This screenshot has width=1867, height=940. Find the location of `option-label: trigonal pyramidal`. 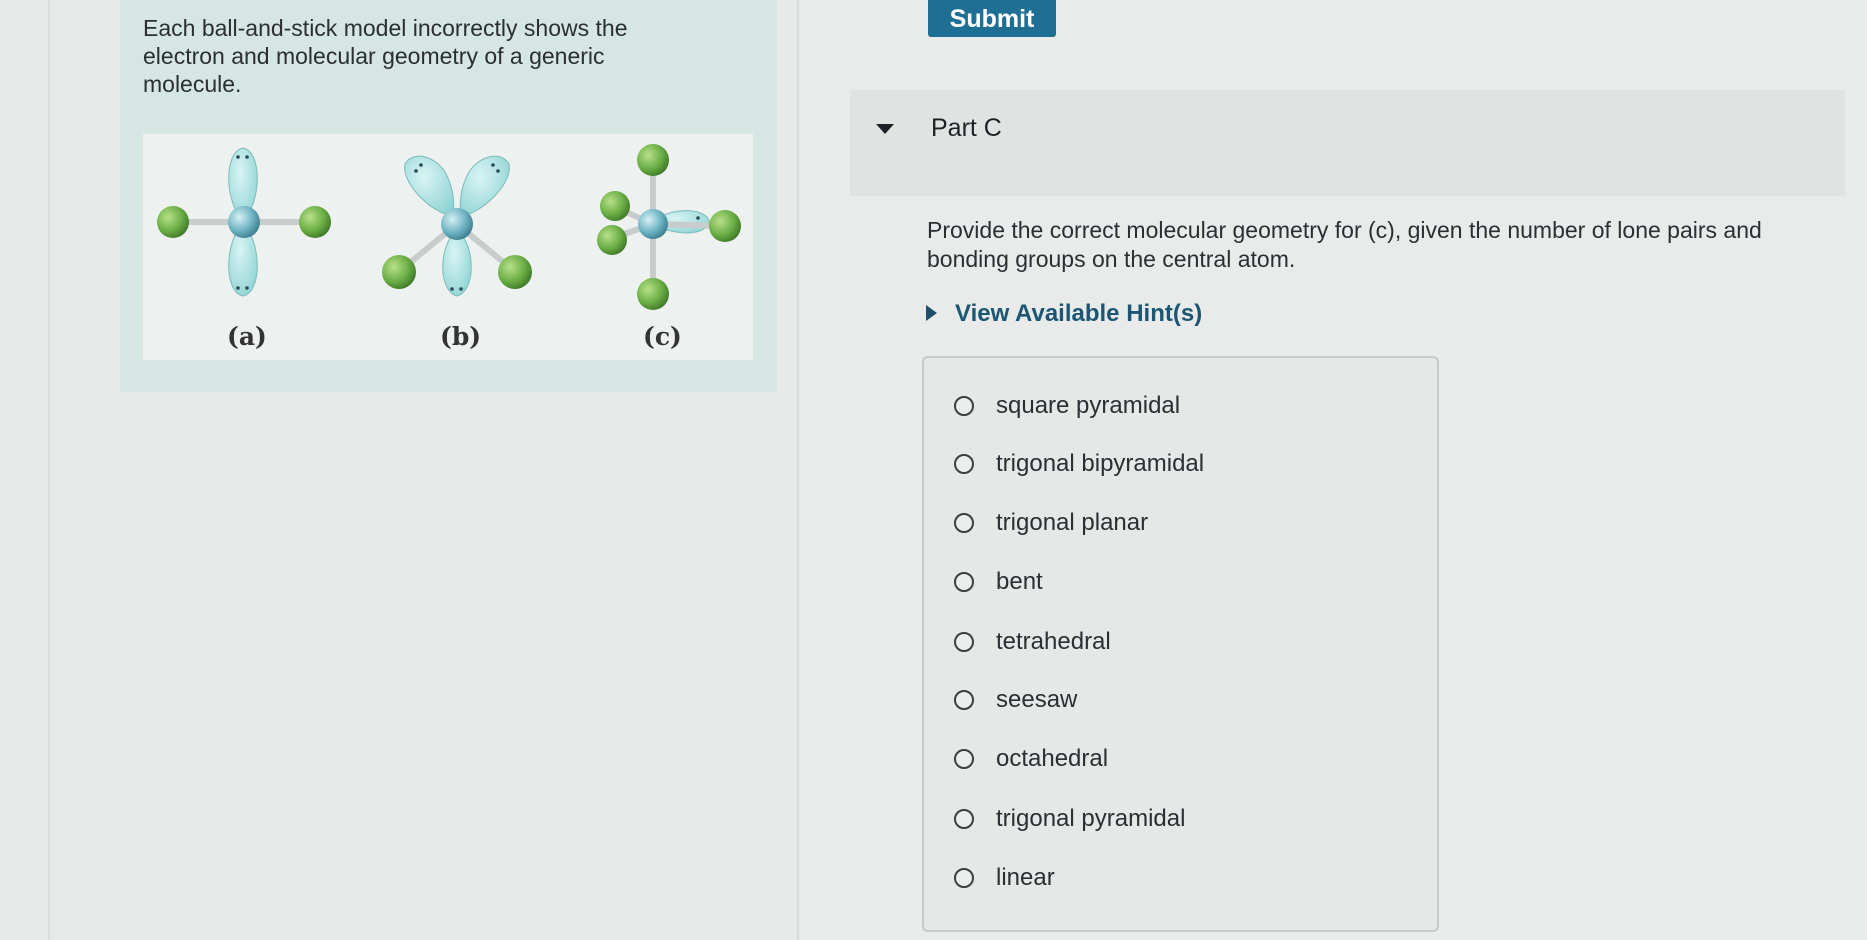

option-label: trigonal pyramidal is located at coordinates (1091, 818).